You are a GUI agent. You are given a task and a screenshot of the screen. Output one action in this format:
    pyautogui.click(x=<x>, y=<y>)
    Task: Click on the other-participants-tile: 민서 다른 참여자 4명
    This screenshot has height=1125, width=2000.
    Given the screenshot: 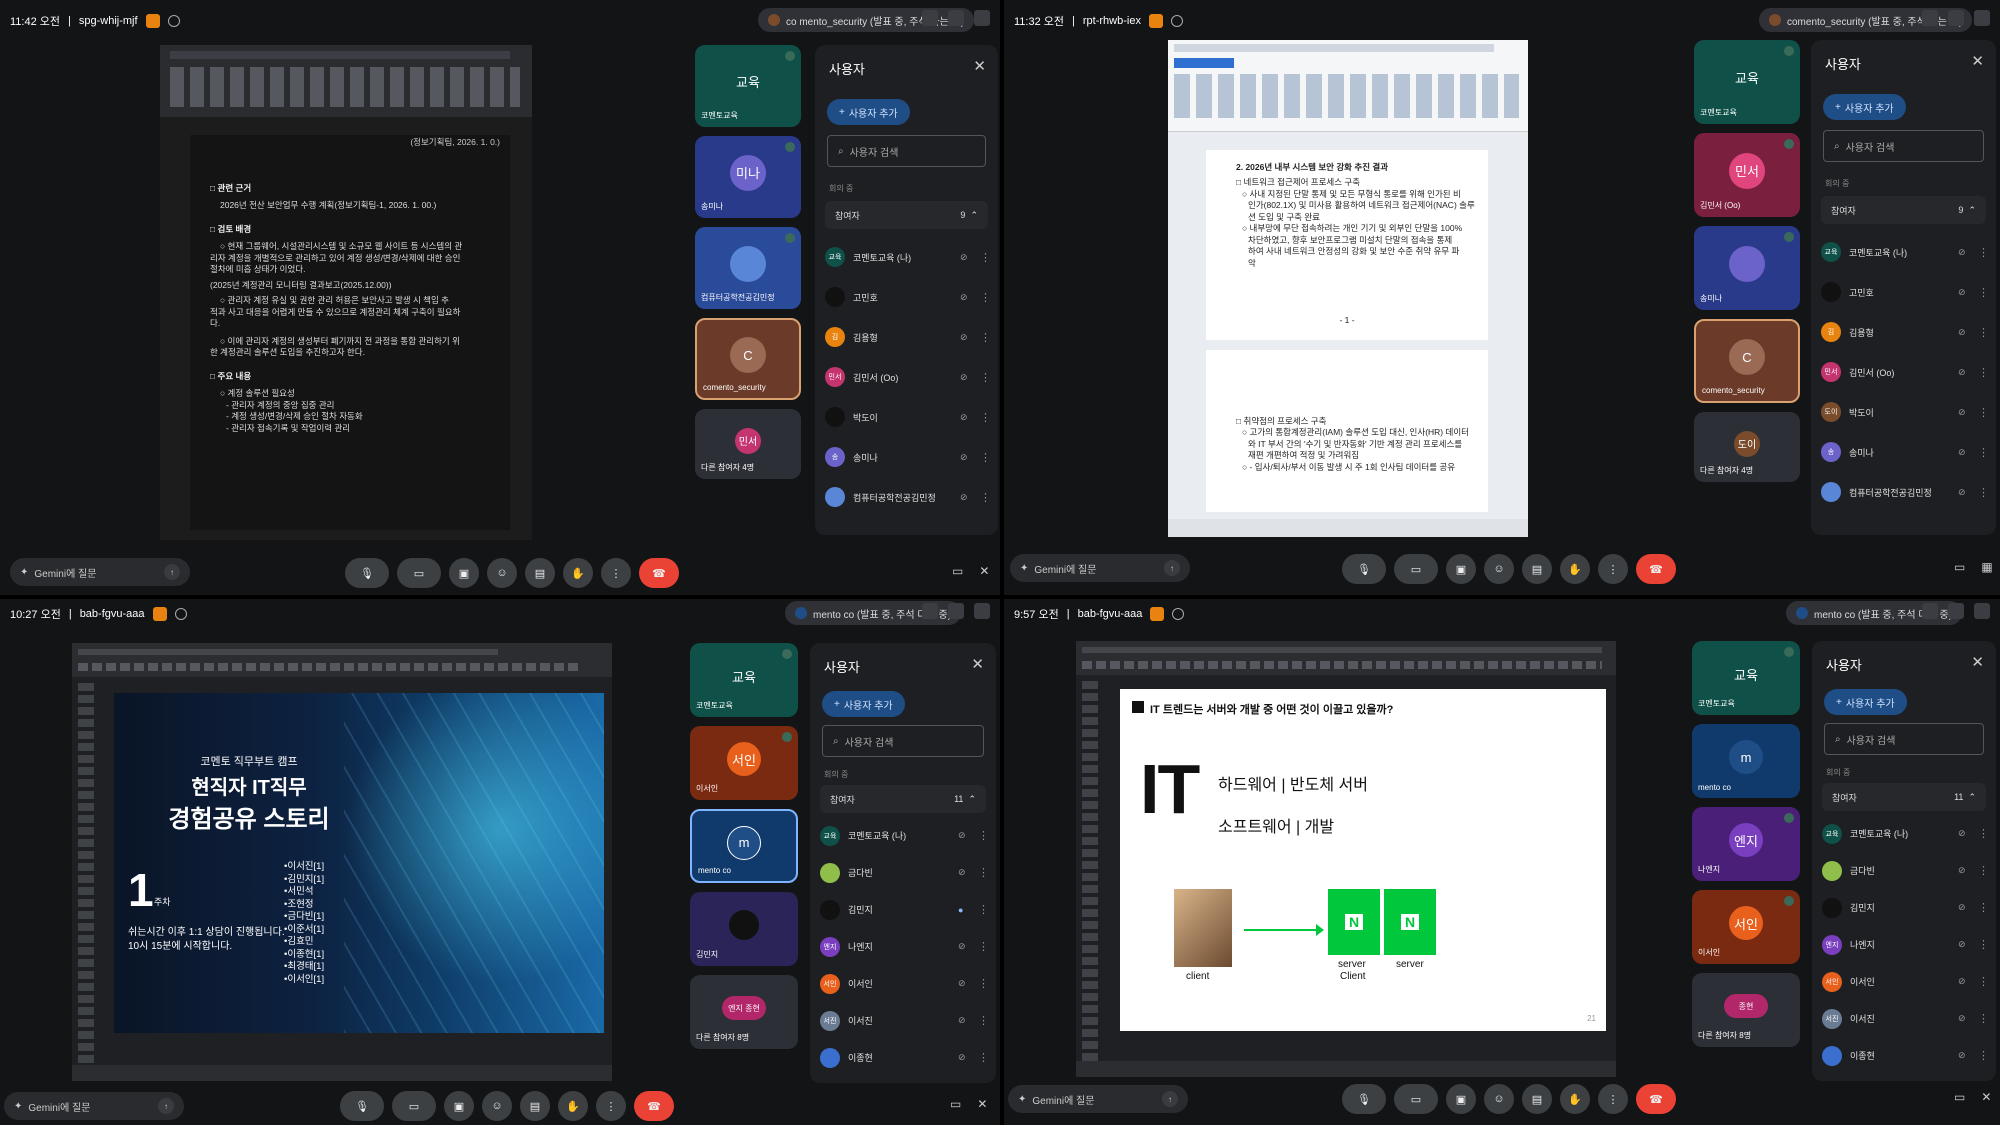 What is the action you would take?
    pyautogui.click(x=748, y=444)
    